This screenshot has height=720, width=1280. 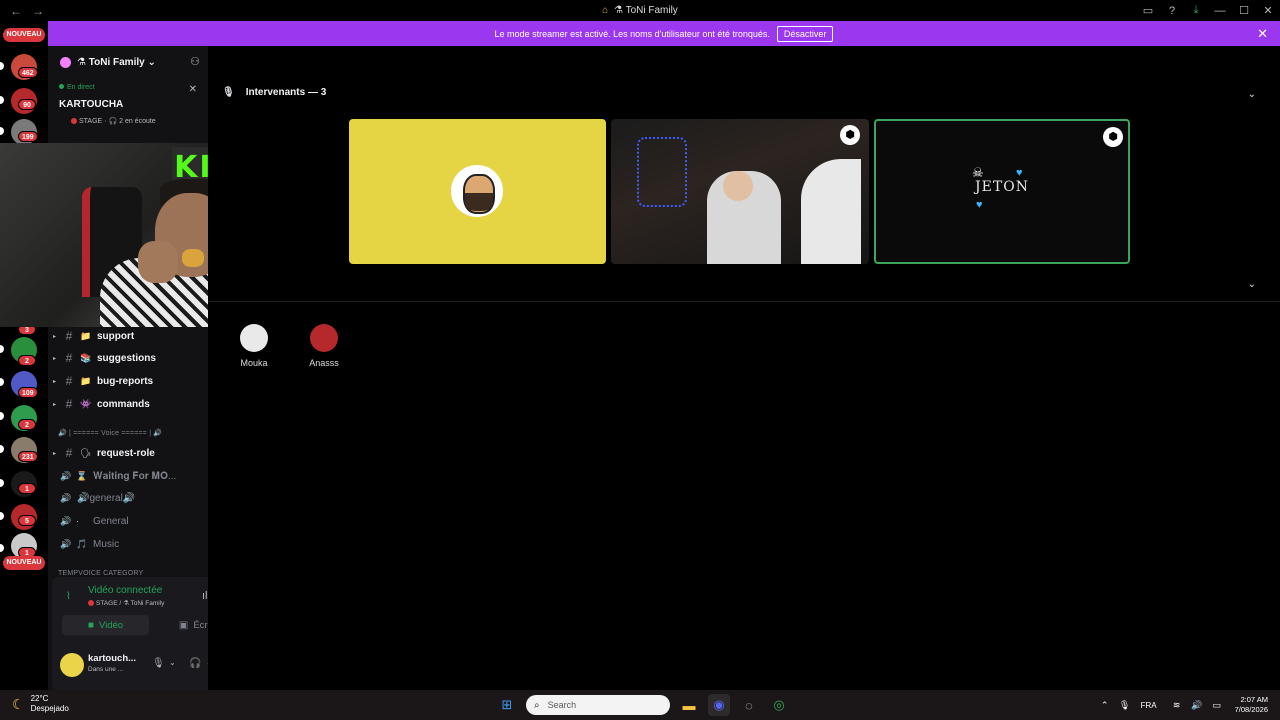 I want to click on moon-icon: ☾, so click(x=18, y=703).